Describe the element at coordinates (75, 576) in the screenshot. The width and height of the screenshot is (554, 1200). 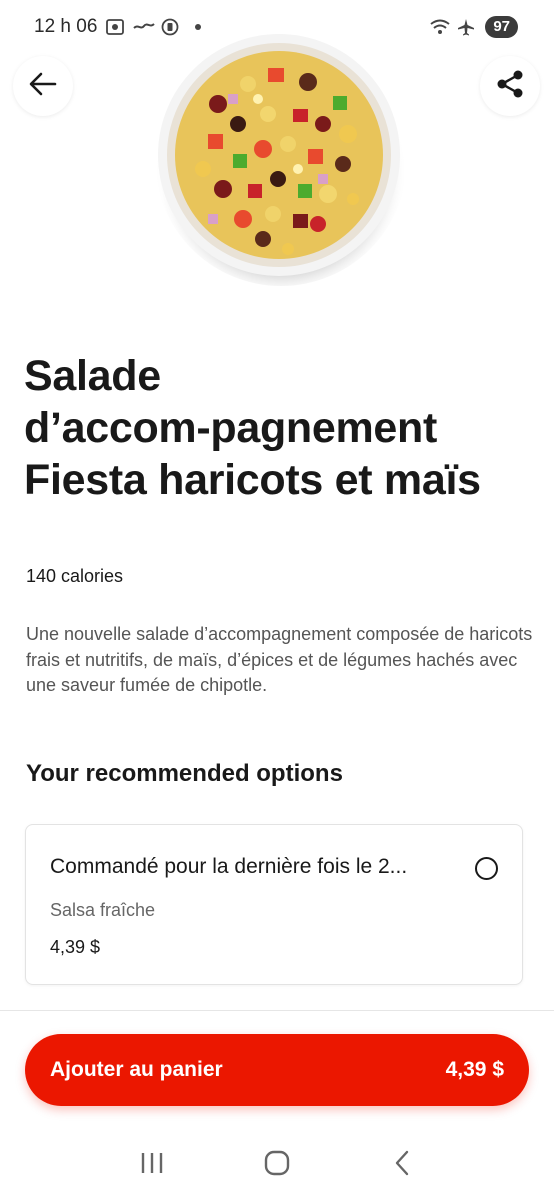
I see `calories-text: 140 calories` at that location.